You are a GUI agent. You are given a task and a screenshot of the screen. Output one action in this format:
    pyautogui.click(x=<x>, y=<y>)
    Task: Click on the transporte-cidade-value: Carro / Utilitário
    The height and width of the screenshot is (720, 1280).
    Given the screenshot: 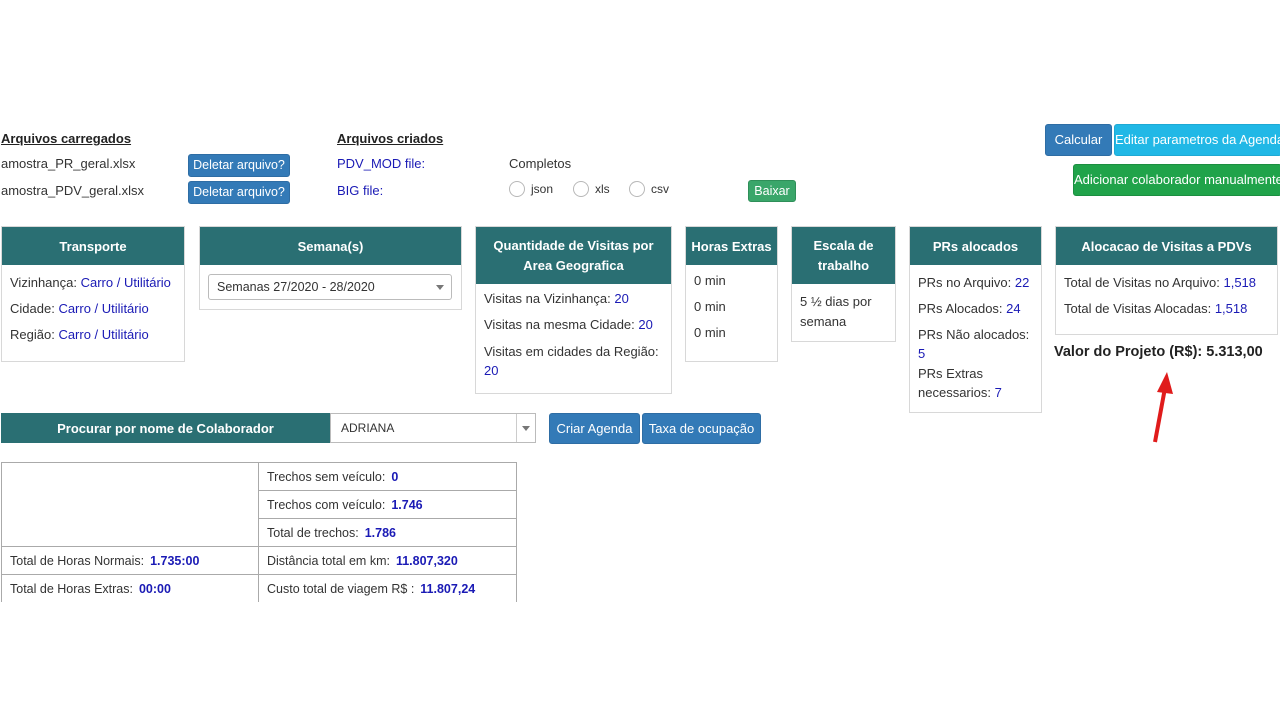 What is the action you would take?
    pyautogui.click(x=103, y=308)
    